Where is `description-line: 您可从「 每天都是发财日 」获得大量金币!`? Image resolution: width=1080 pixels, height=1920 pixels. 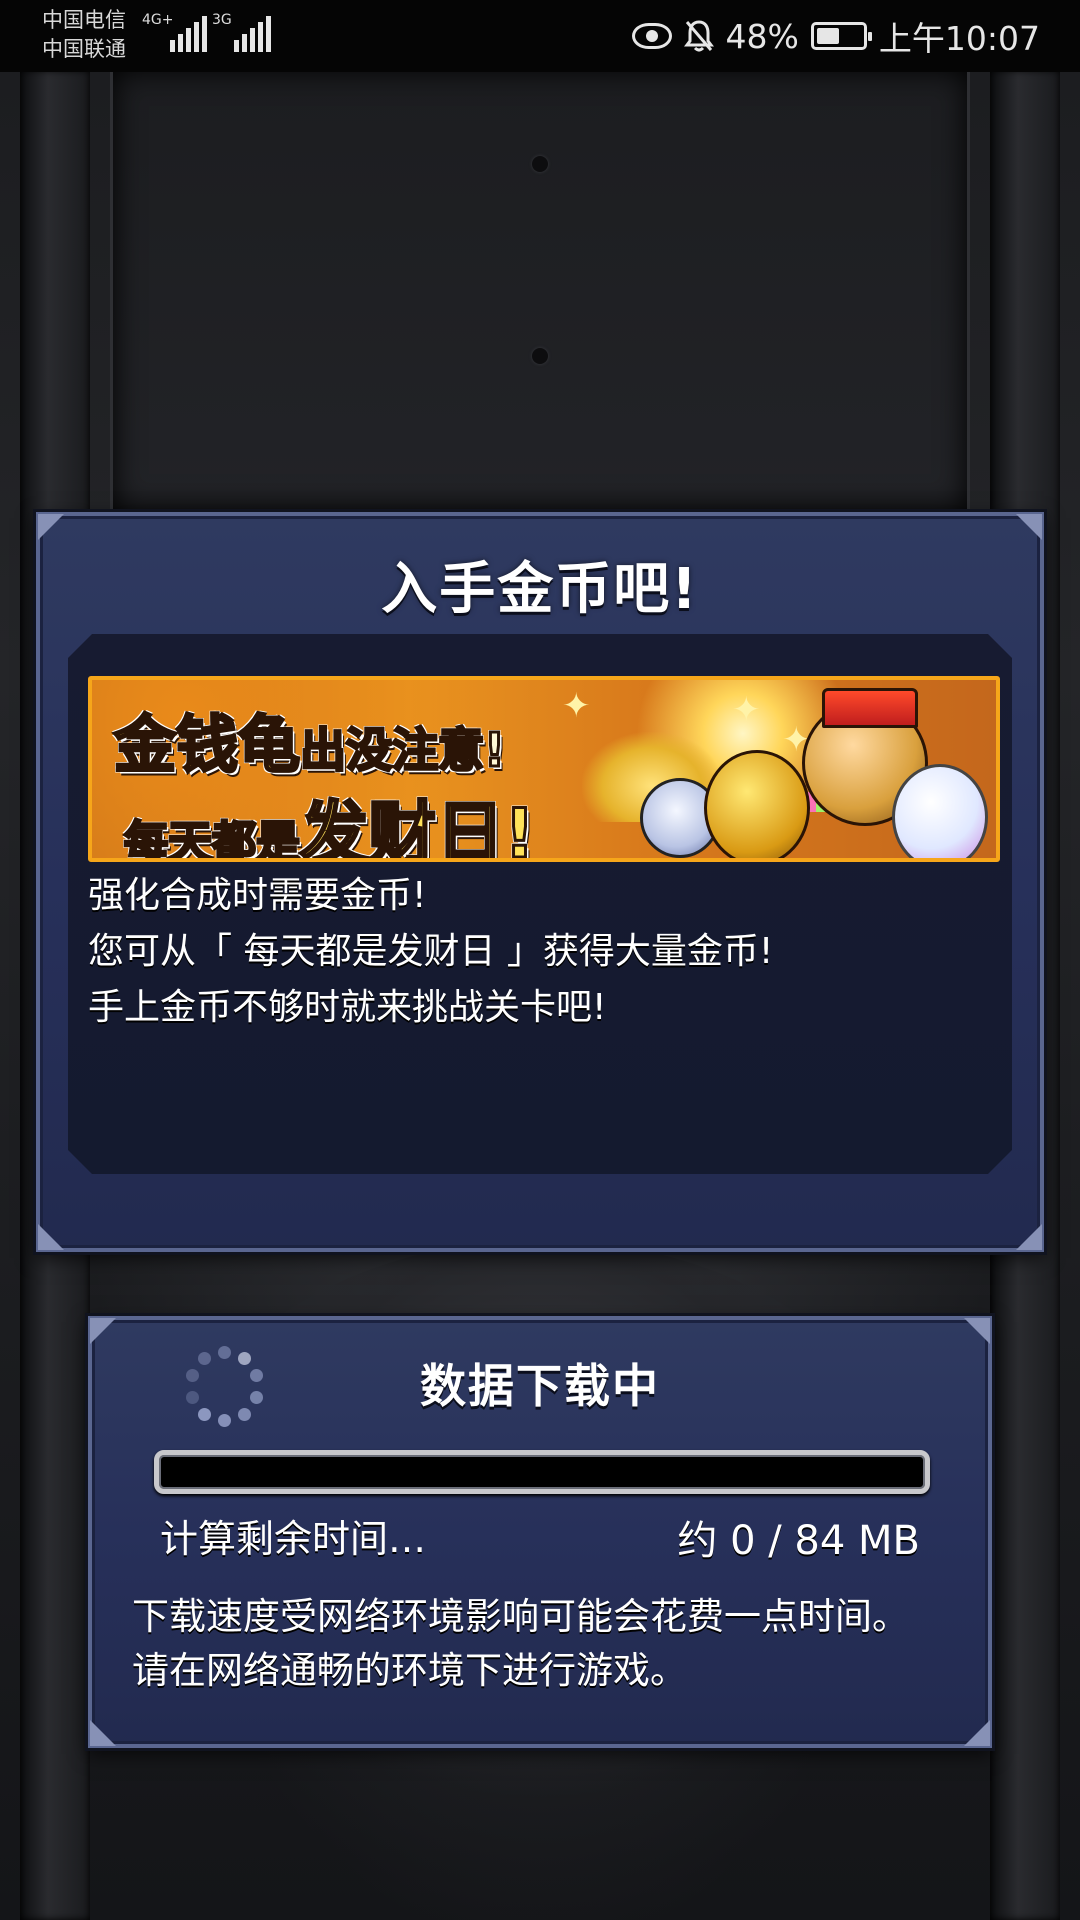
description-line: 您可从「 每天都是发财日 」获得大量金币! is located at coordinates (431, 951).